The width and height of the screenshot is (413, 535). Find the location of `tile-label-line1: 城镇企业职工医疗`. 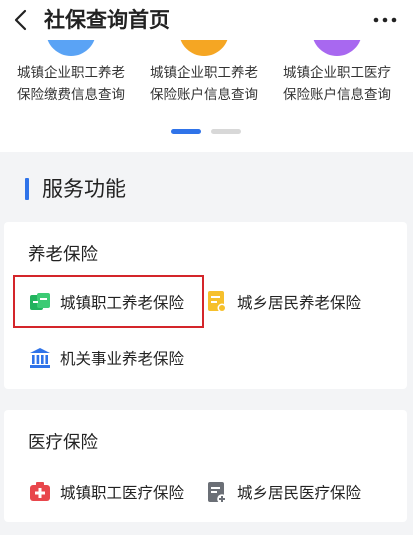

tile-label-line1: 城镇企业职工医疗 is located at coordinates (337, 73).